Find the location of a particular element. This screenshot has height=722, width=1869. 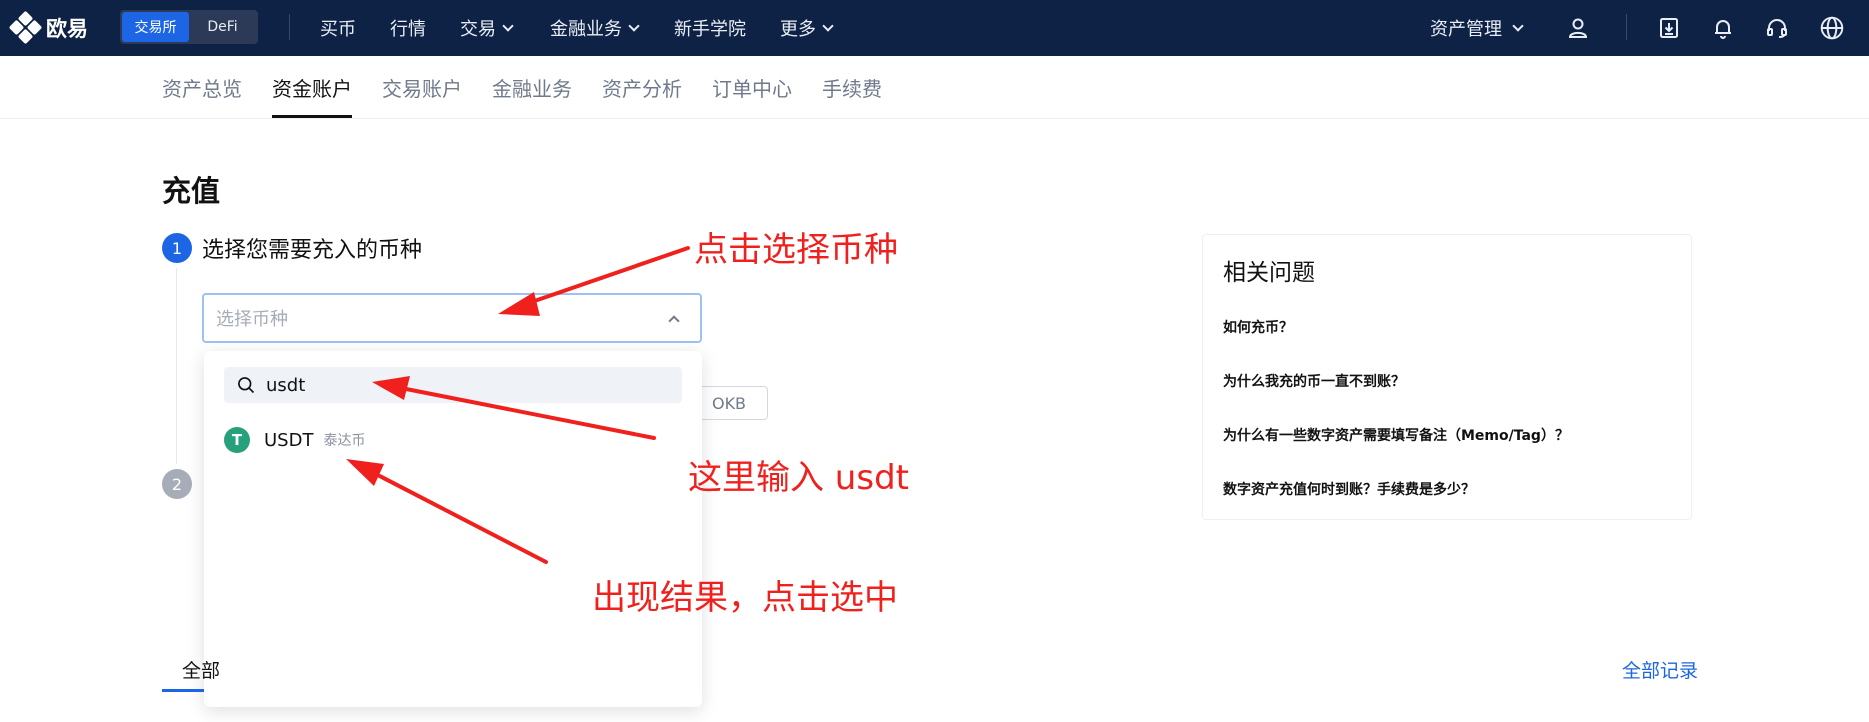

arrow-to-search is located at coordinates (525, 412).